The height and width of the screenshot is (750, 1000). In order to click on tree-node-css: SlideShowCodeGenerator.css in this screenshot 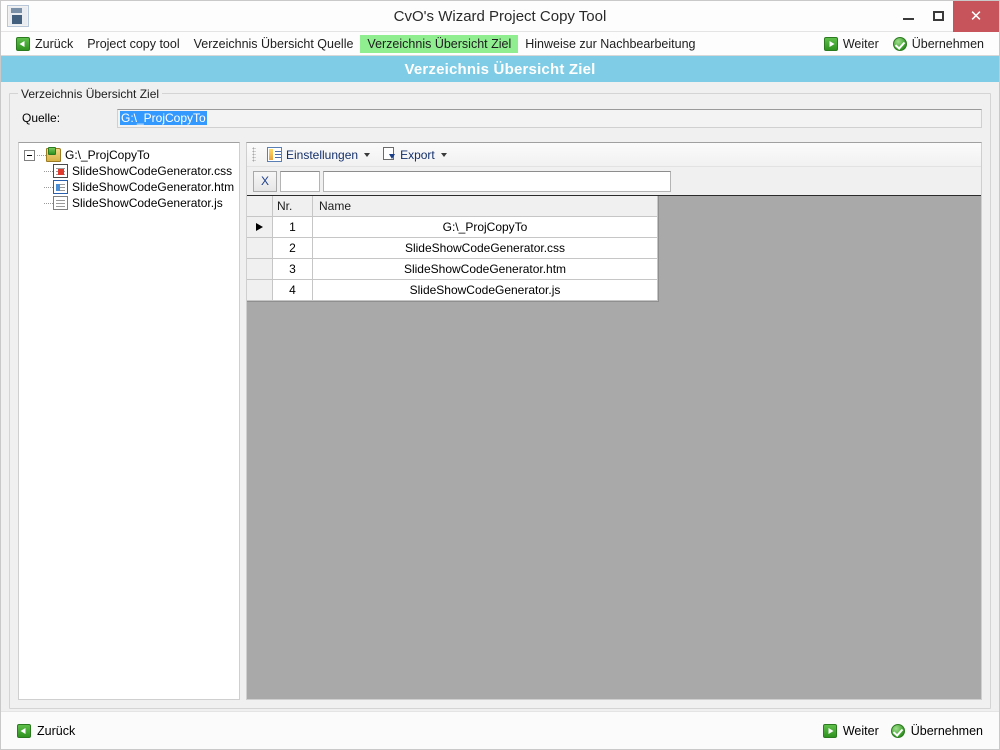, I will do `click(129, 171)`.